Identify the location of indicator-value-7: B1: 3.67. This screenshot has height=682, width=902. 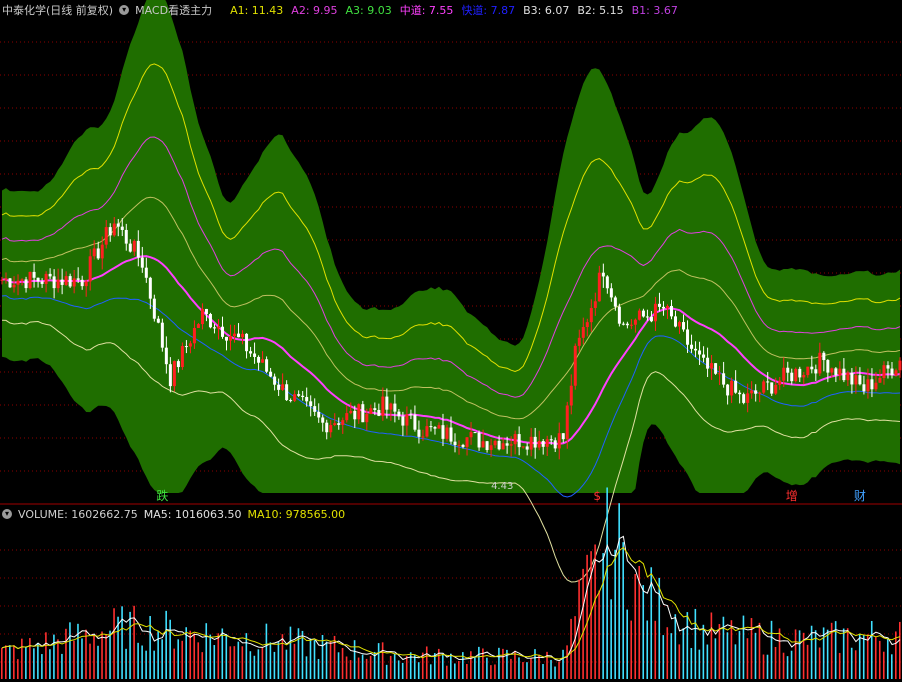
(654, 10).